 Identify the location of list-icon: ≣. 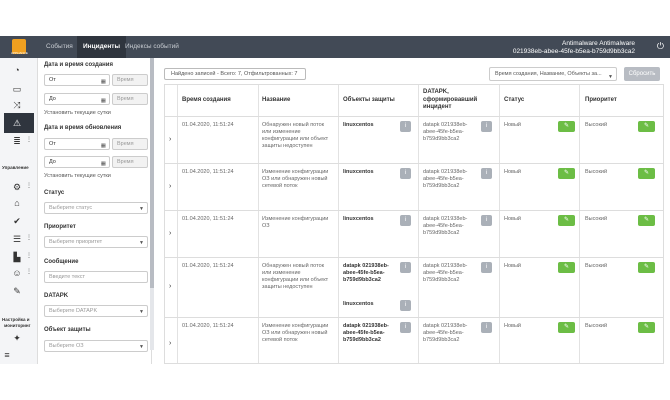
(17, 141).